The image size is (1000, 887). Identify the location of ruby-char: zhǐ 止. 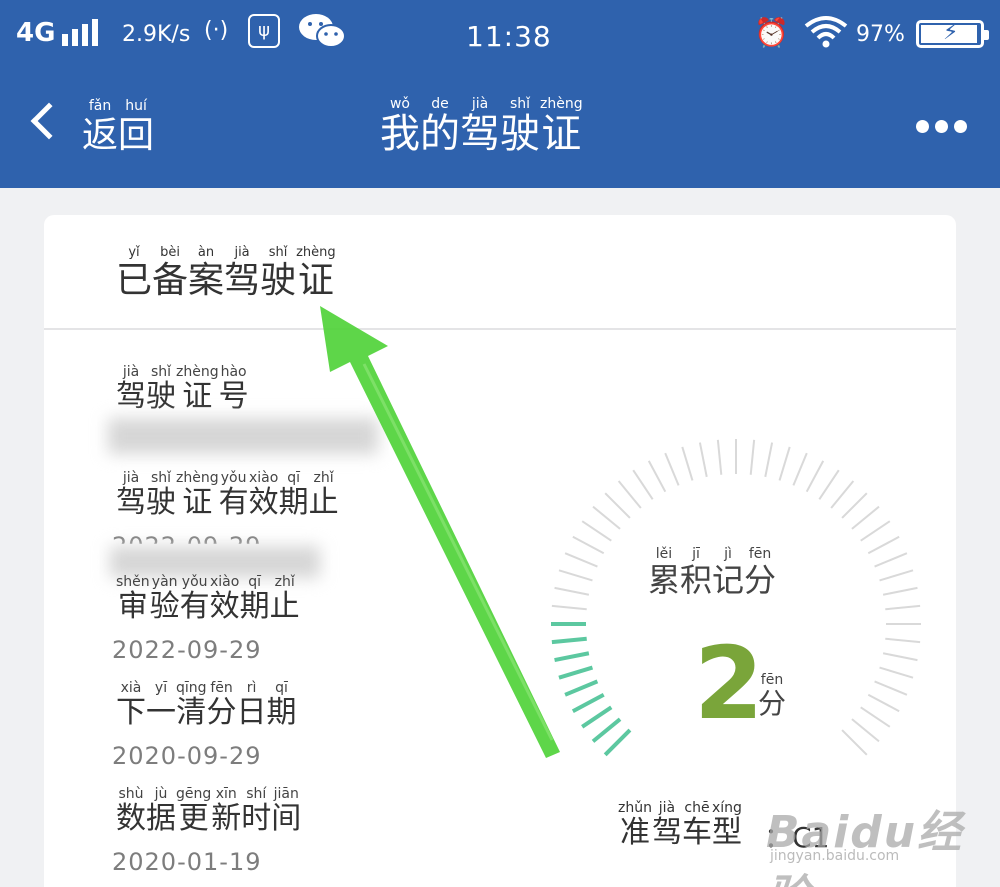
(324, 495).